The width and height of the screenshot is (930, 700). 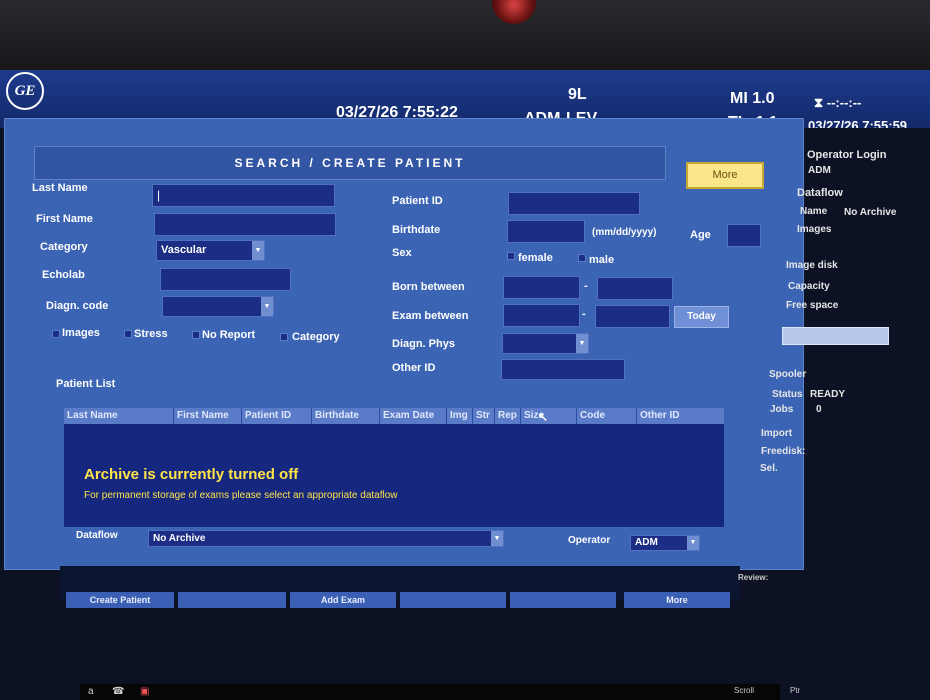 What do you see at coordinates (508, 416) in the screenshot?
I see `col-rep: Rep` at bounding box center [508, 416].